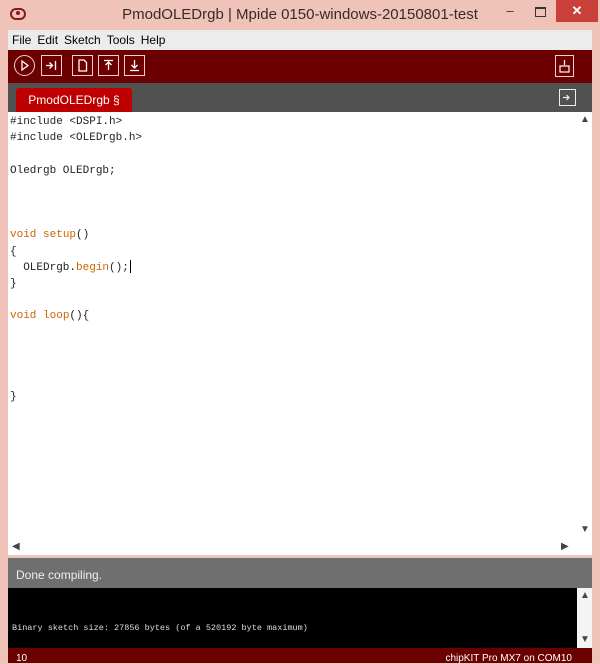  I want to click on code-line-loop: void loop(){, so click(50, 316).